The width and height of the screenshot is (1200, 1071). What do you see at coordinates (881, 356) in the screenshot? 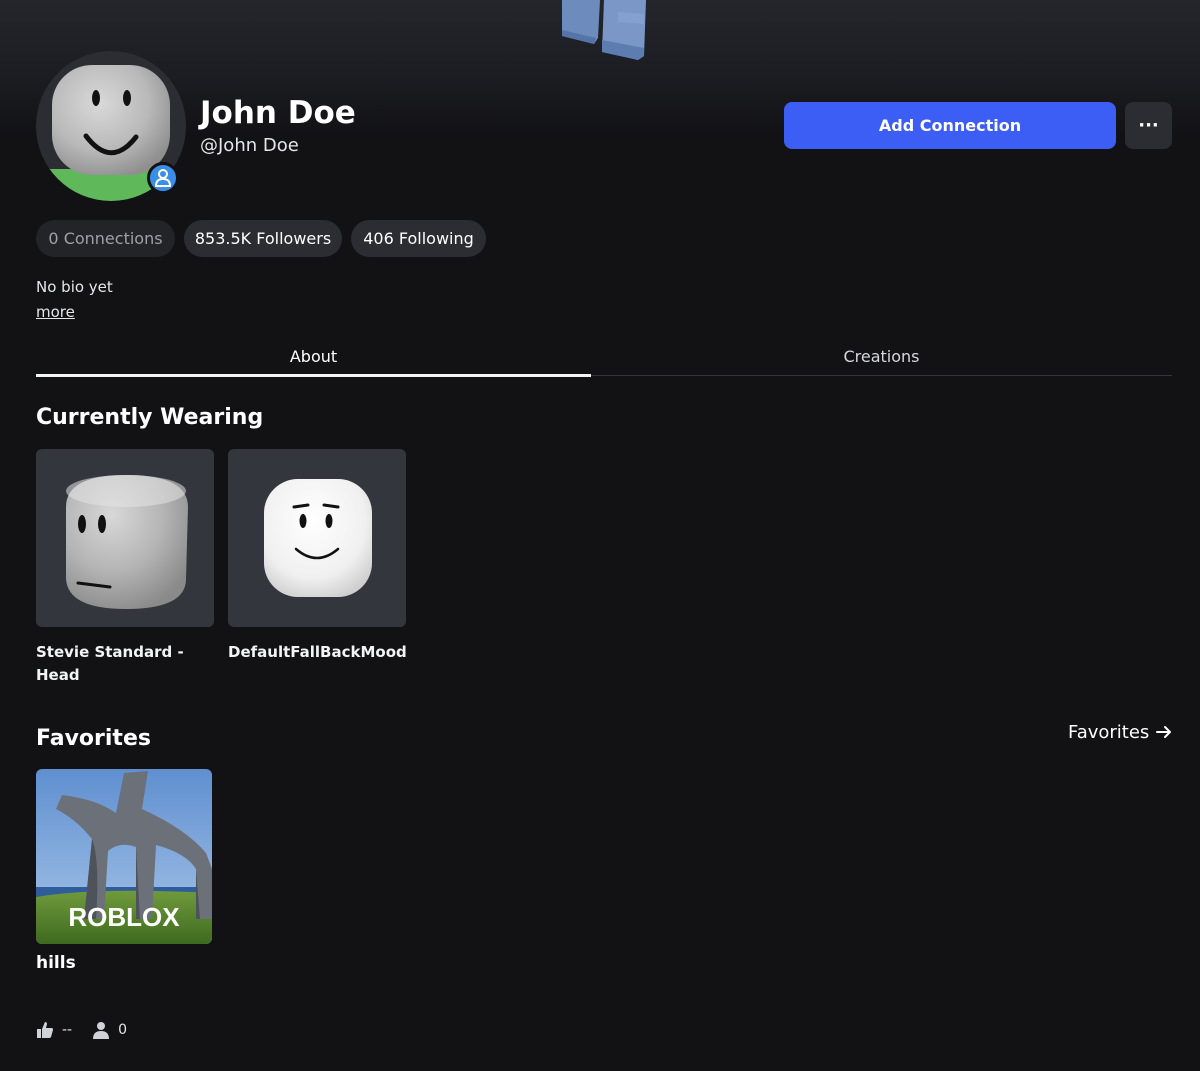
I see `tab-creations: Creations` at bounding box center [881, 356].